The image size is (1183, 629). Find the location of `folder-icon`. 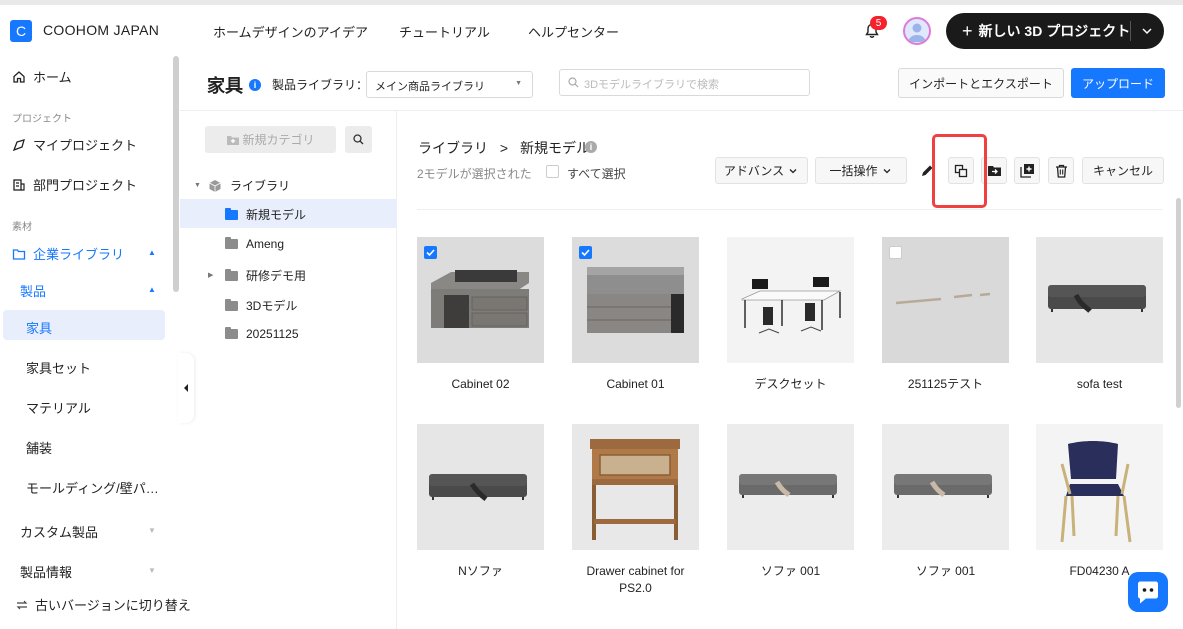

folder-icon is located at coordinates (231, 243).